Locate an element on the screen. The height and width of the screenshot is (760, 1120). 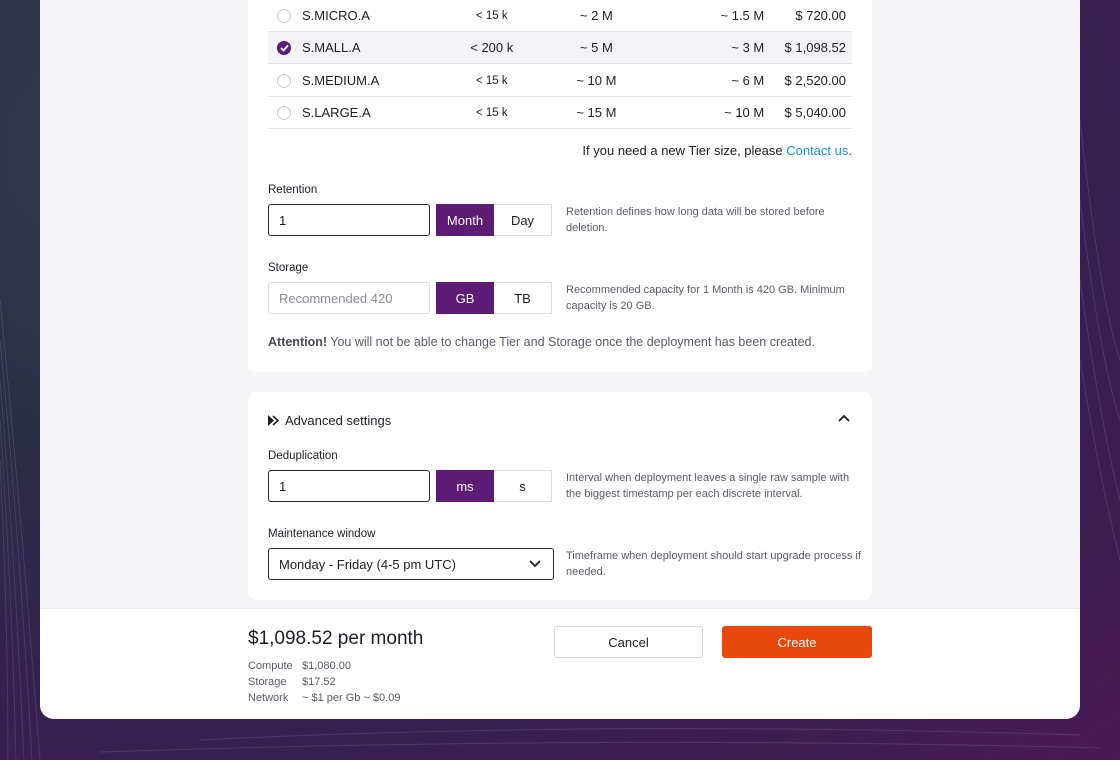
maintenance-window-value: Monday - Friday (4-5 pm UTC) is located at coordinates (367, 564).